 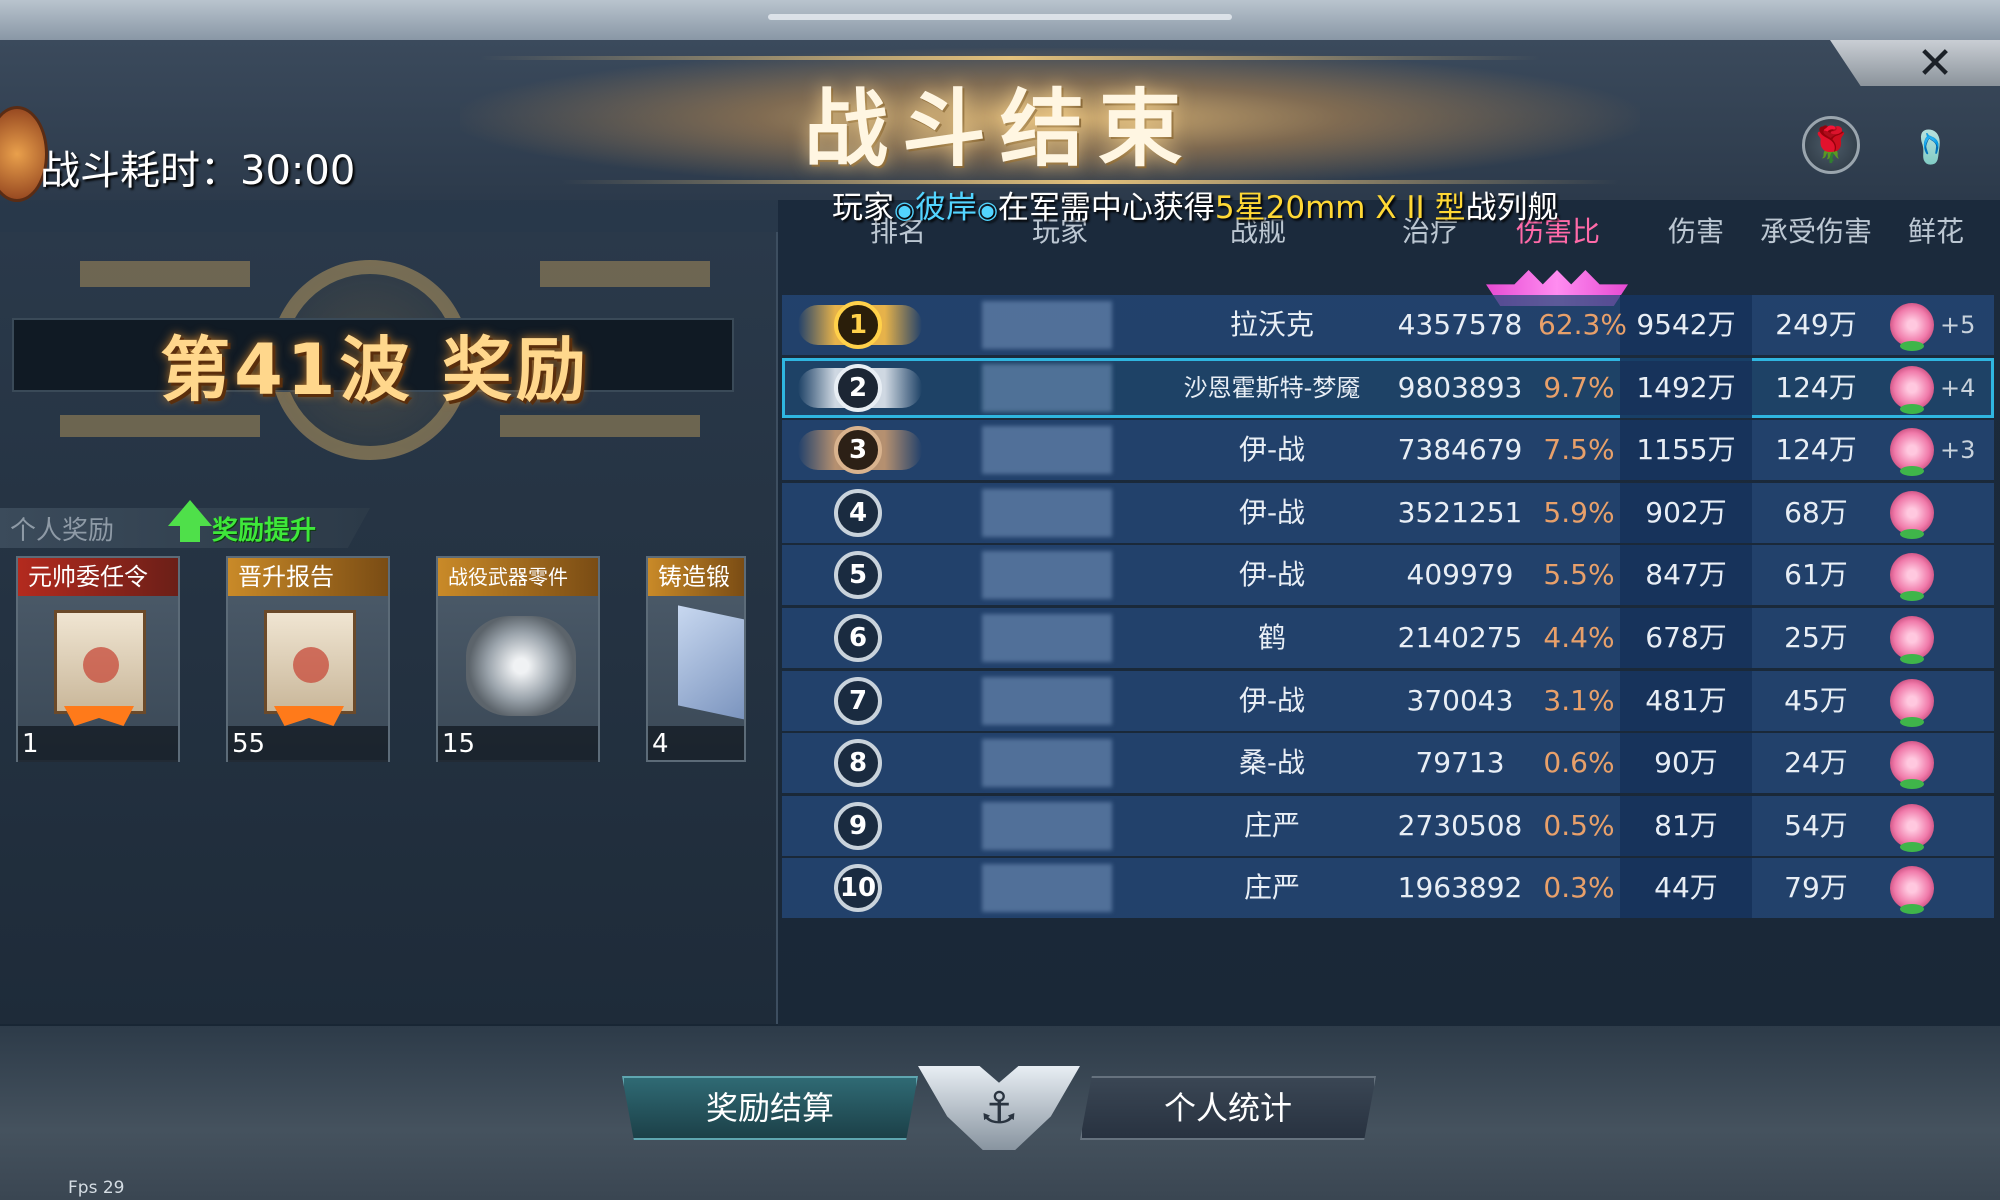 I want to click on drag-handle, so click(x=1000, y=17).